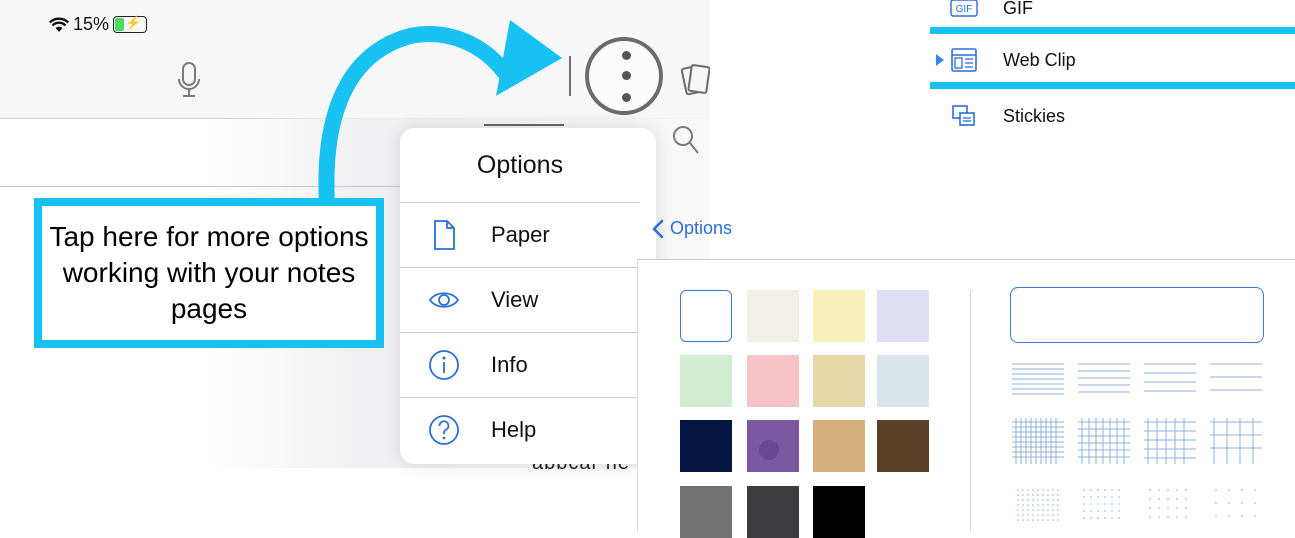 This screenshot has width=1295, height=538. I want to click on eye-icon, so click(444, 300).